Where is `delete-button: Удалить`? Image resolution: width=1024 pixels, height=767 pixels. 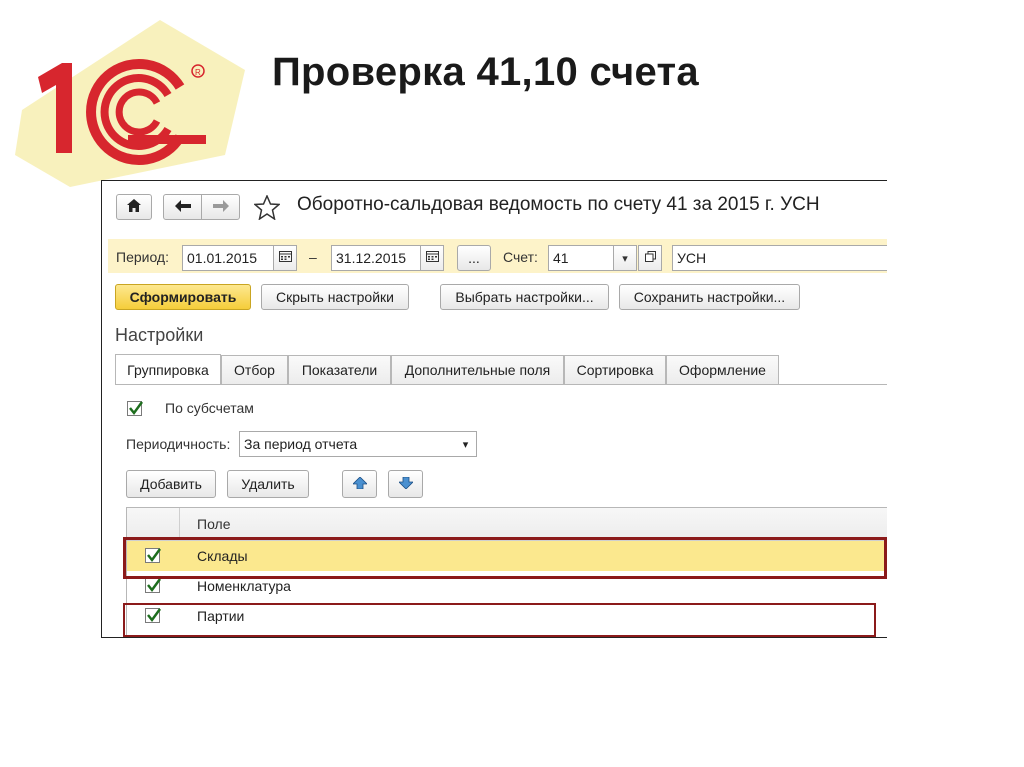 delete-button: Удалить is located at coordinates (268, 484).